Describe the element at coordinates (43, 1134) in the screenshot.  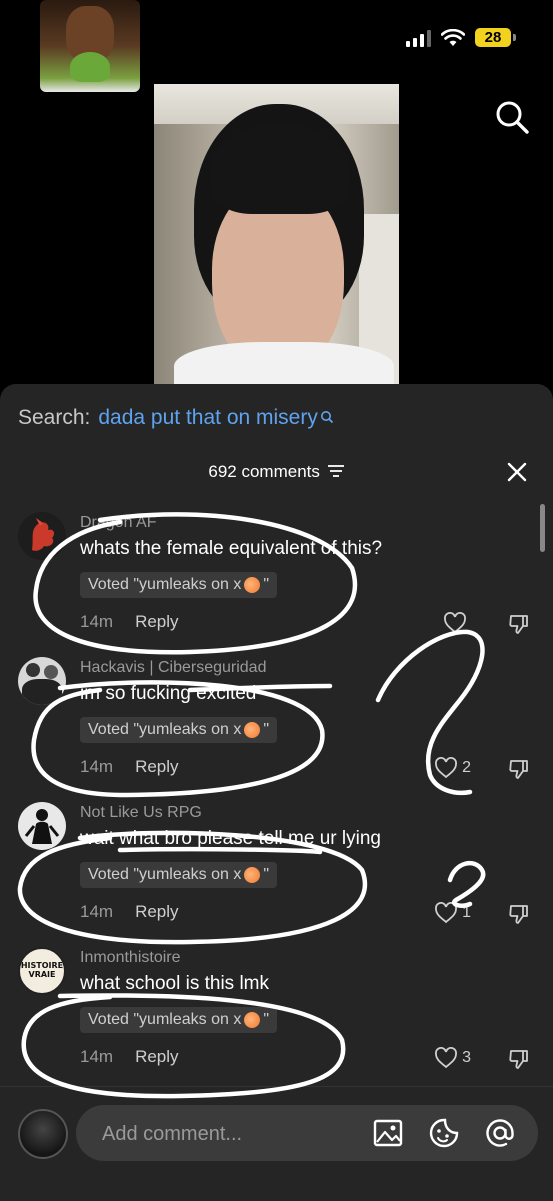
I see `current-user-avatar` at that location.